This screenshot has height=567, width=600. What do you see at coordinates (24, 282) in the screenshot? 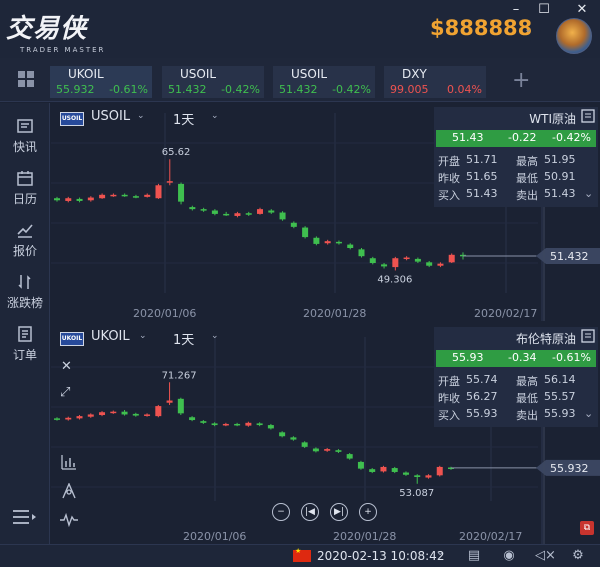
I see `up-down-icon` at bounding box center [24, 282].